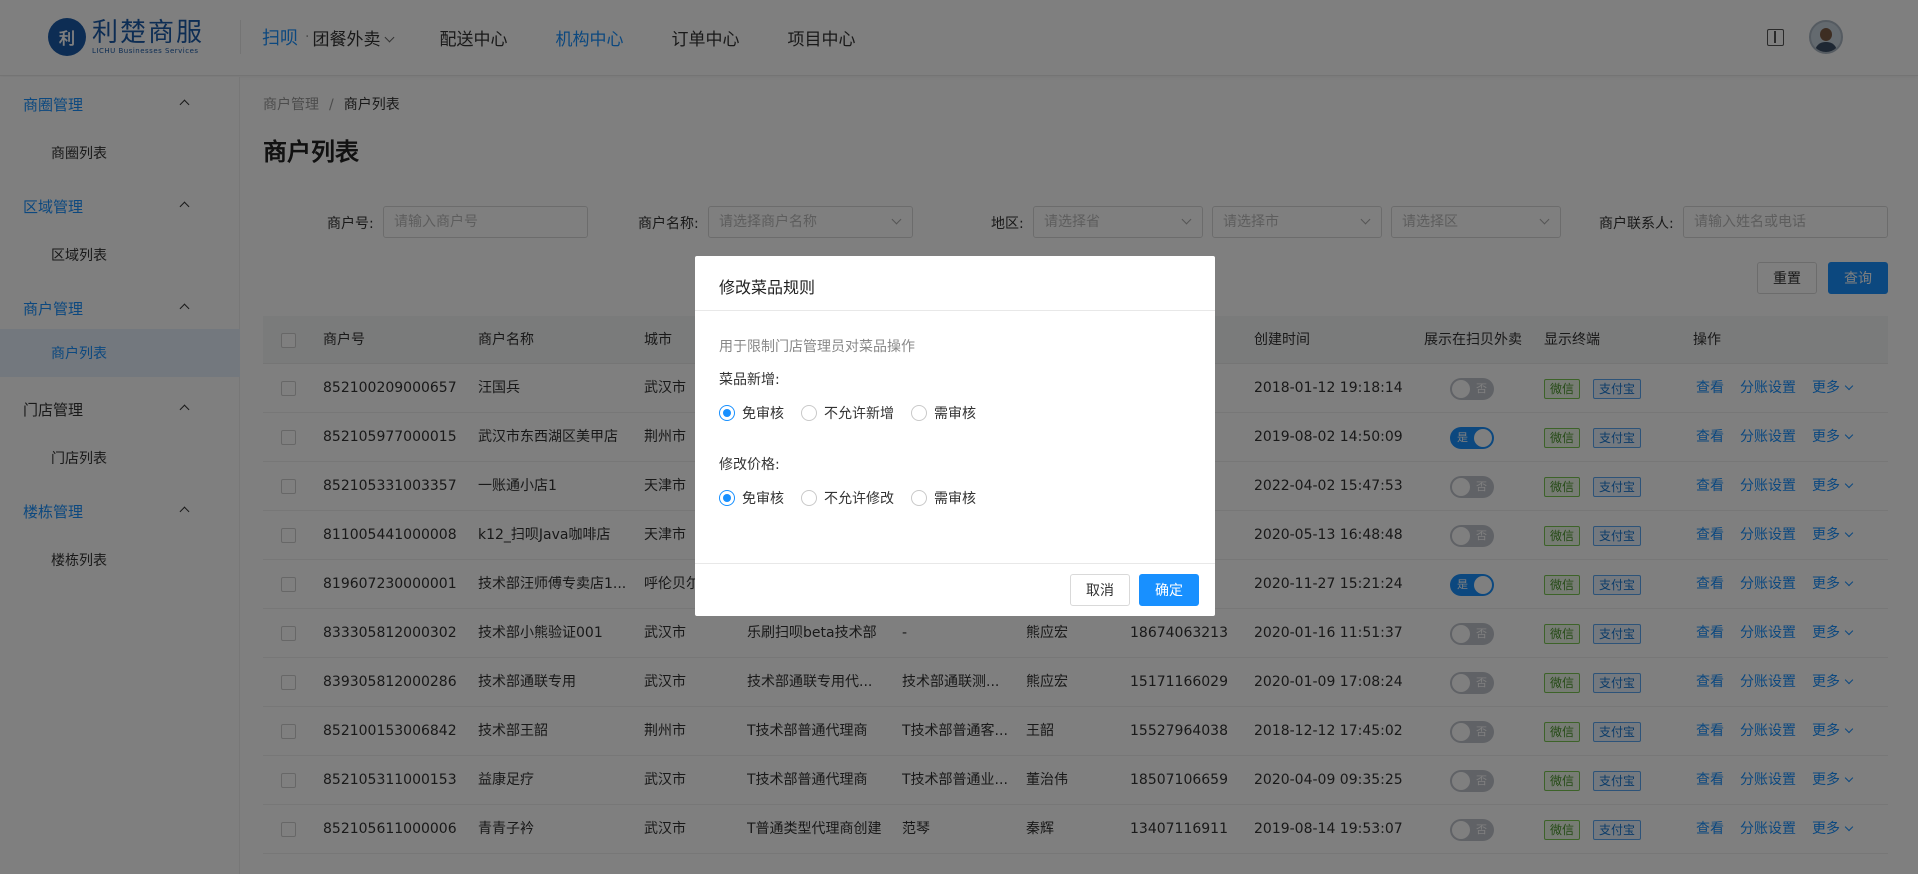 The height and width of the screenshot is (874, 1918). Describe the element at coordinates (1100, 590) in the screenshot. I see `cancel-button: 取消` at that location.